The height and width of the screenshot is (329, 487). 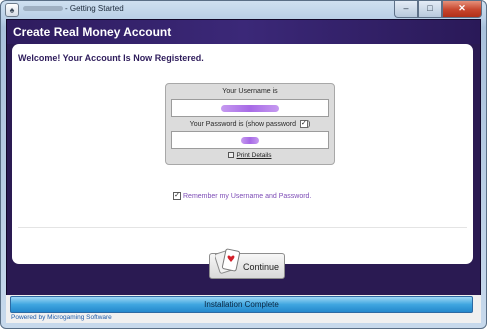 What do you see at coordinates (243, 32) in the screenshot?
I see `header-band: Create Real Money Account` at bounding box center [243, 32].